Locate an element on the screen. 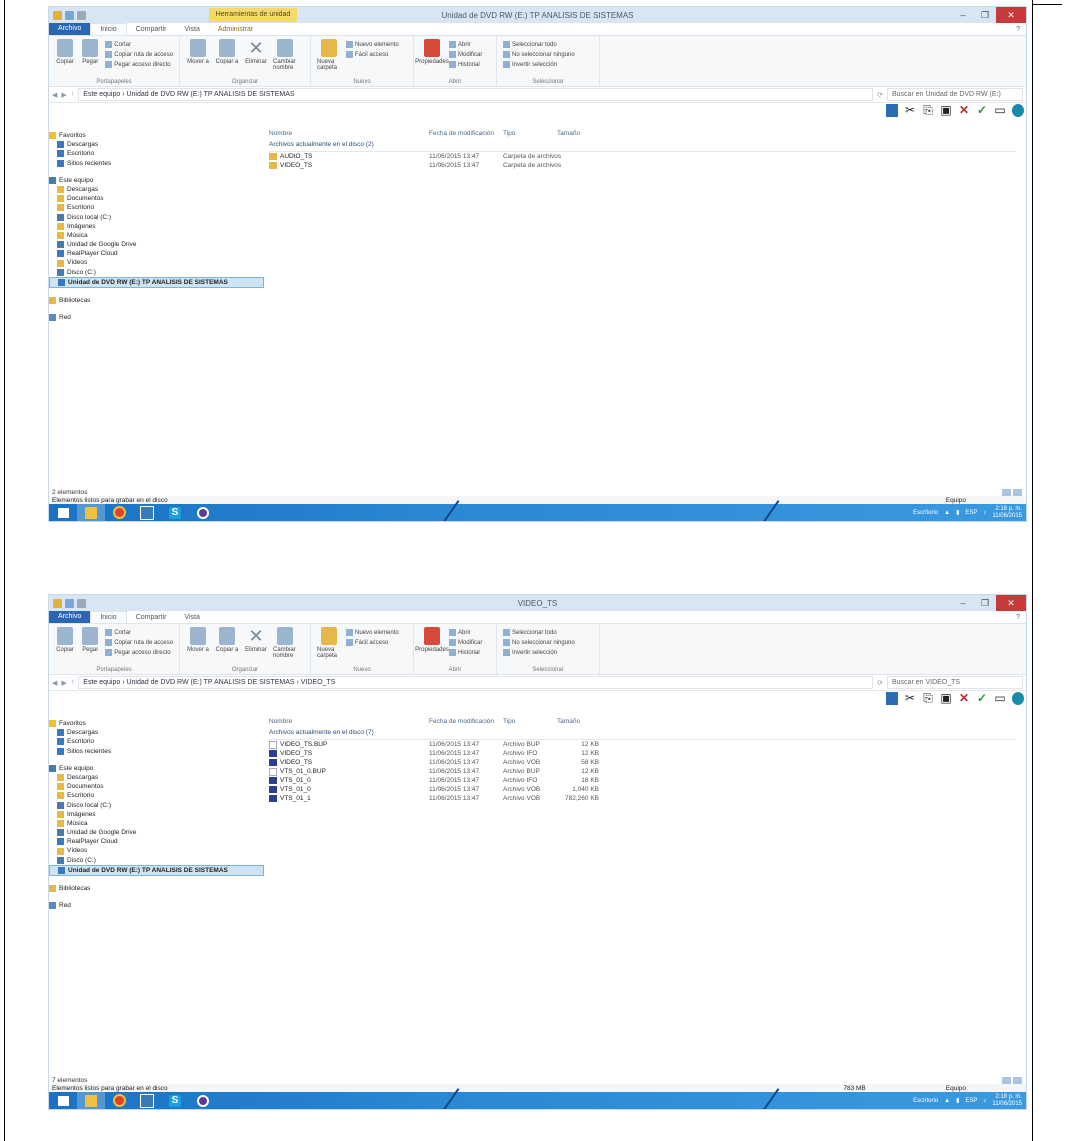  close-button: ✕ is located at coordinates (1011, 603).